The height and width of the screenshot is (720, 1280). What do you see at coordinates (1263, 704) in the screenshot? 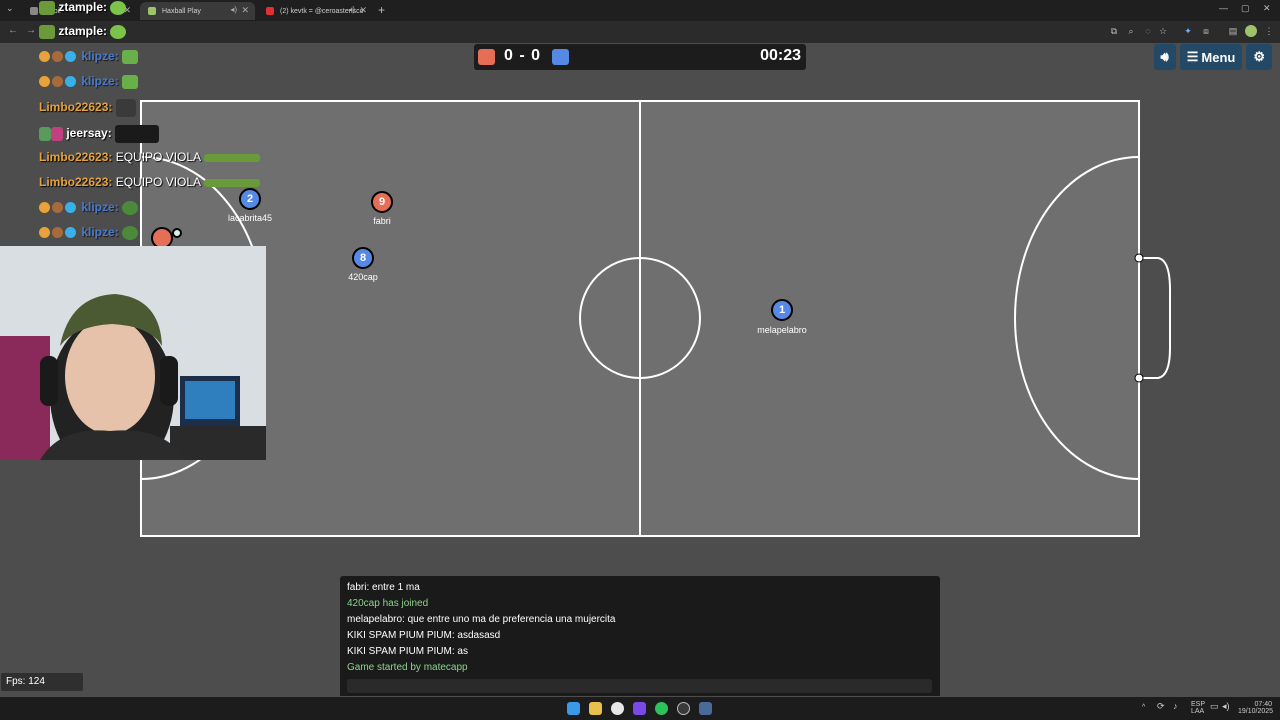
I see `clock-time: 07:40` at bounding box center [1263, 704].